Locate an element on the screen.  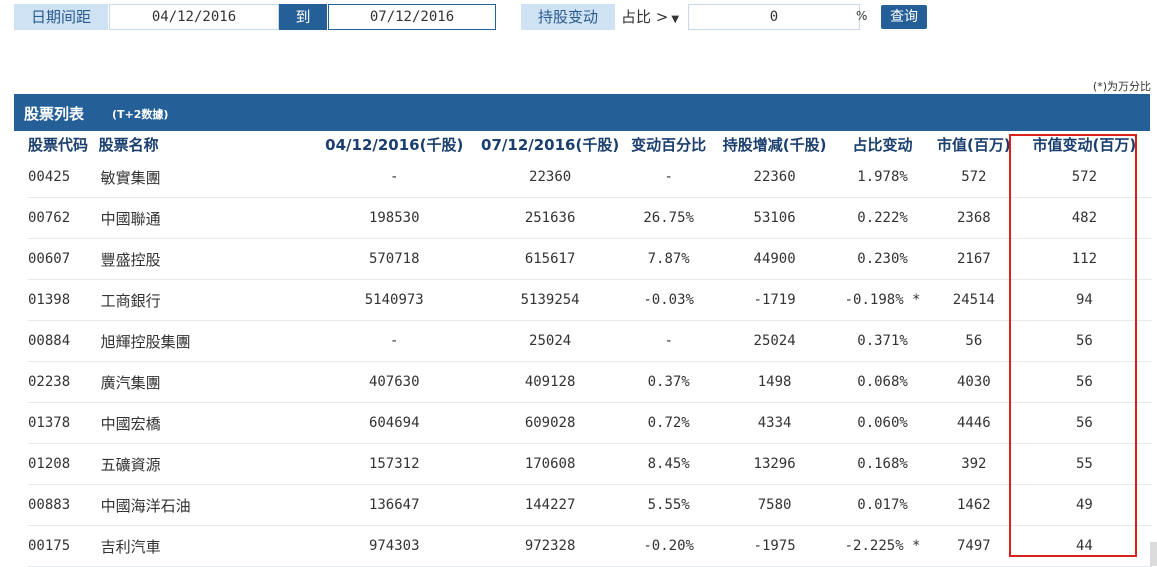
col-header-start-shares: 04/12/2016(千股) is located at coordinates (394, 144).